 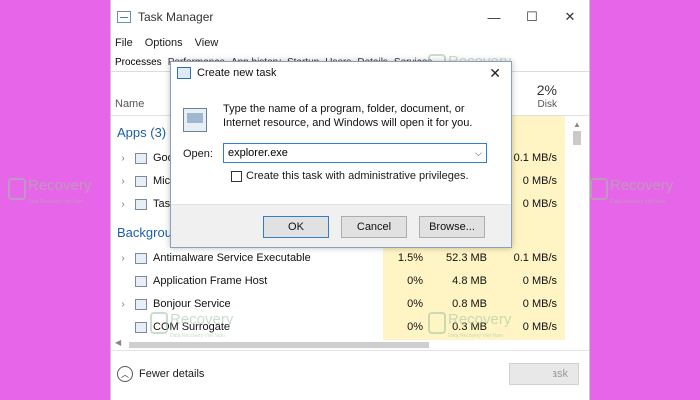 I want to click on process-name: Antimalware Service Executable, so click(x=232, y=258).